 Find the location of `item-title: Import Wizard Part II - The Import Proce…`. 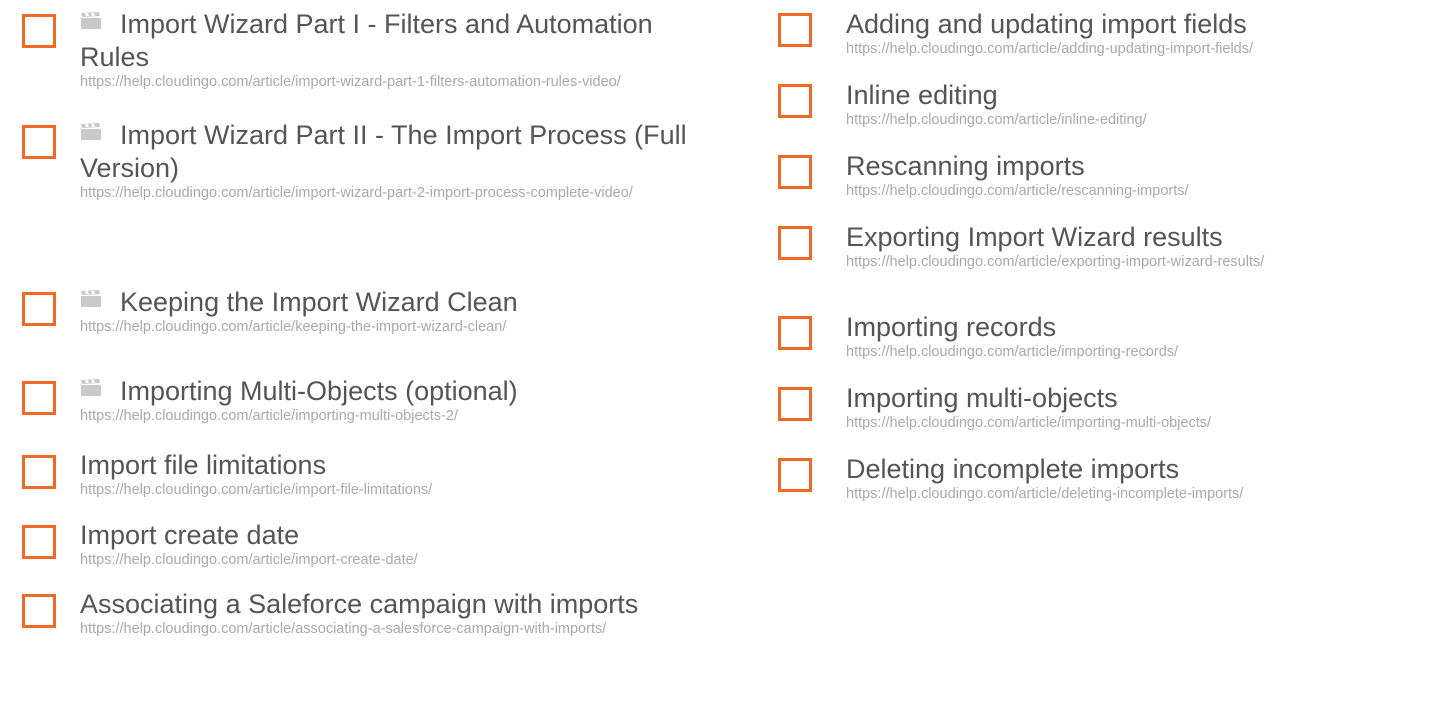

item-title: Import Wizard Part II - The Import Proce… is located at coordinates (383, 151).